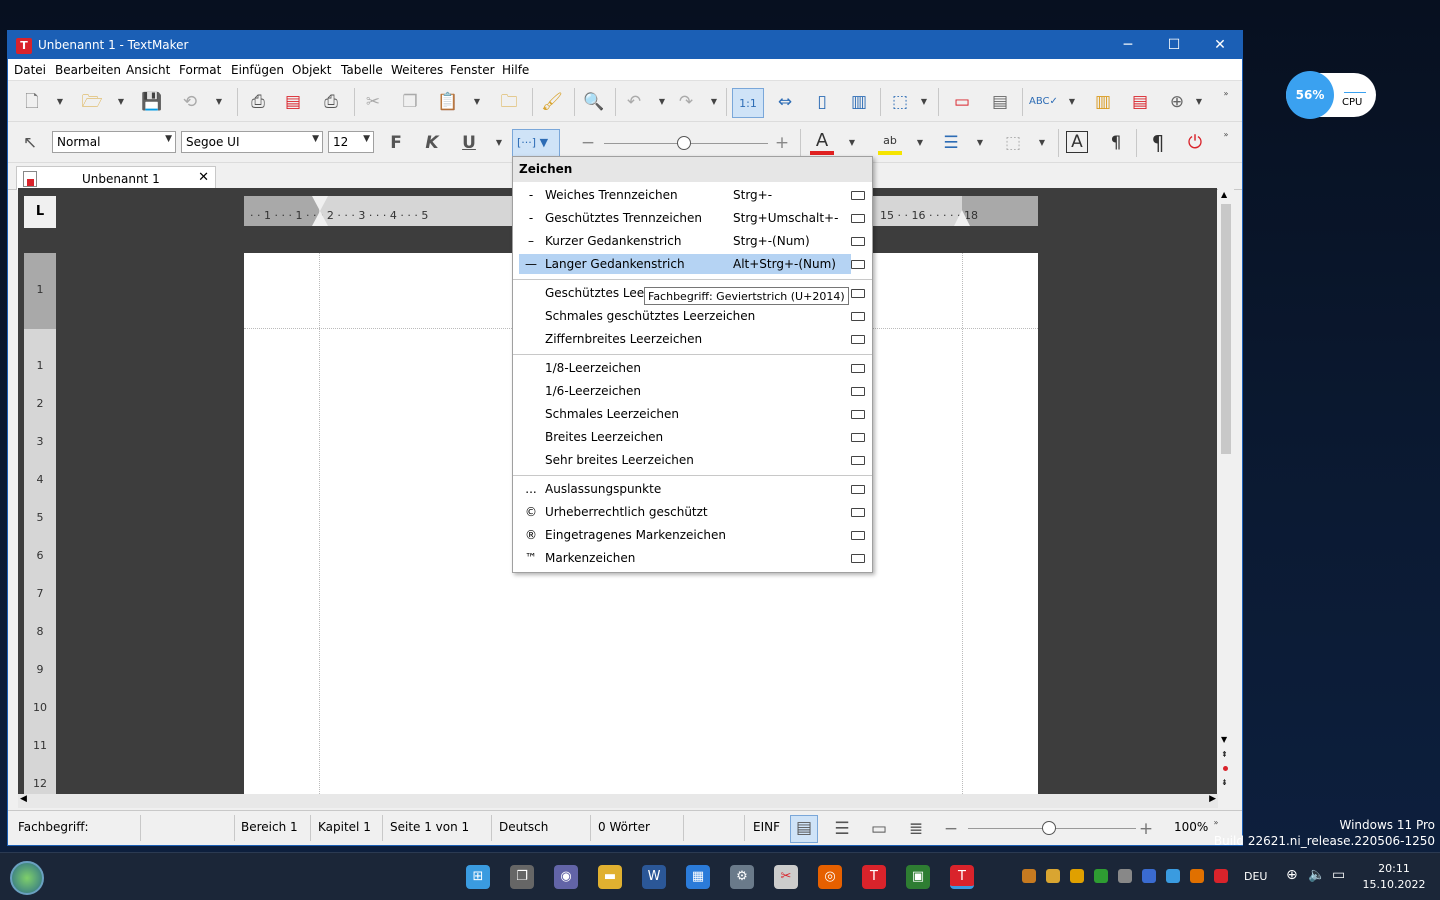  Describe the element at coordinates (685, 316) in the screenshot. I see `menu-item: Schmales geschütztes Leerzeichen` at that location.